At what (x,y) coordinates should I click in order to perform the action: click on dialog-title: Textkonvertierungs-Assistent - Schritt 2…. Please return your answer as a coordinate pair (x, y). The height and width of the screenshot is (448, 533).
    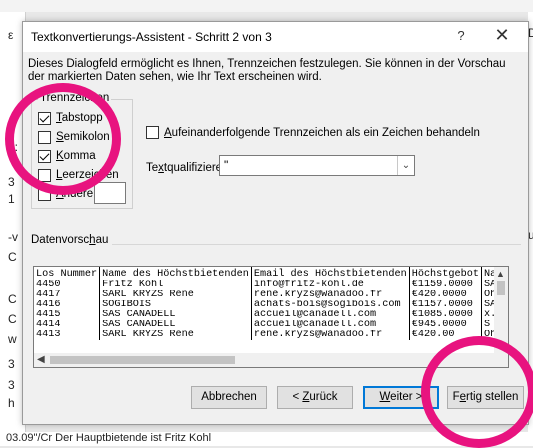
    Looking at the image, I should click on (151, 37).